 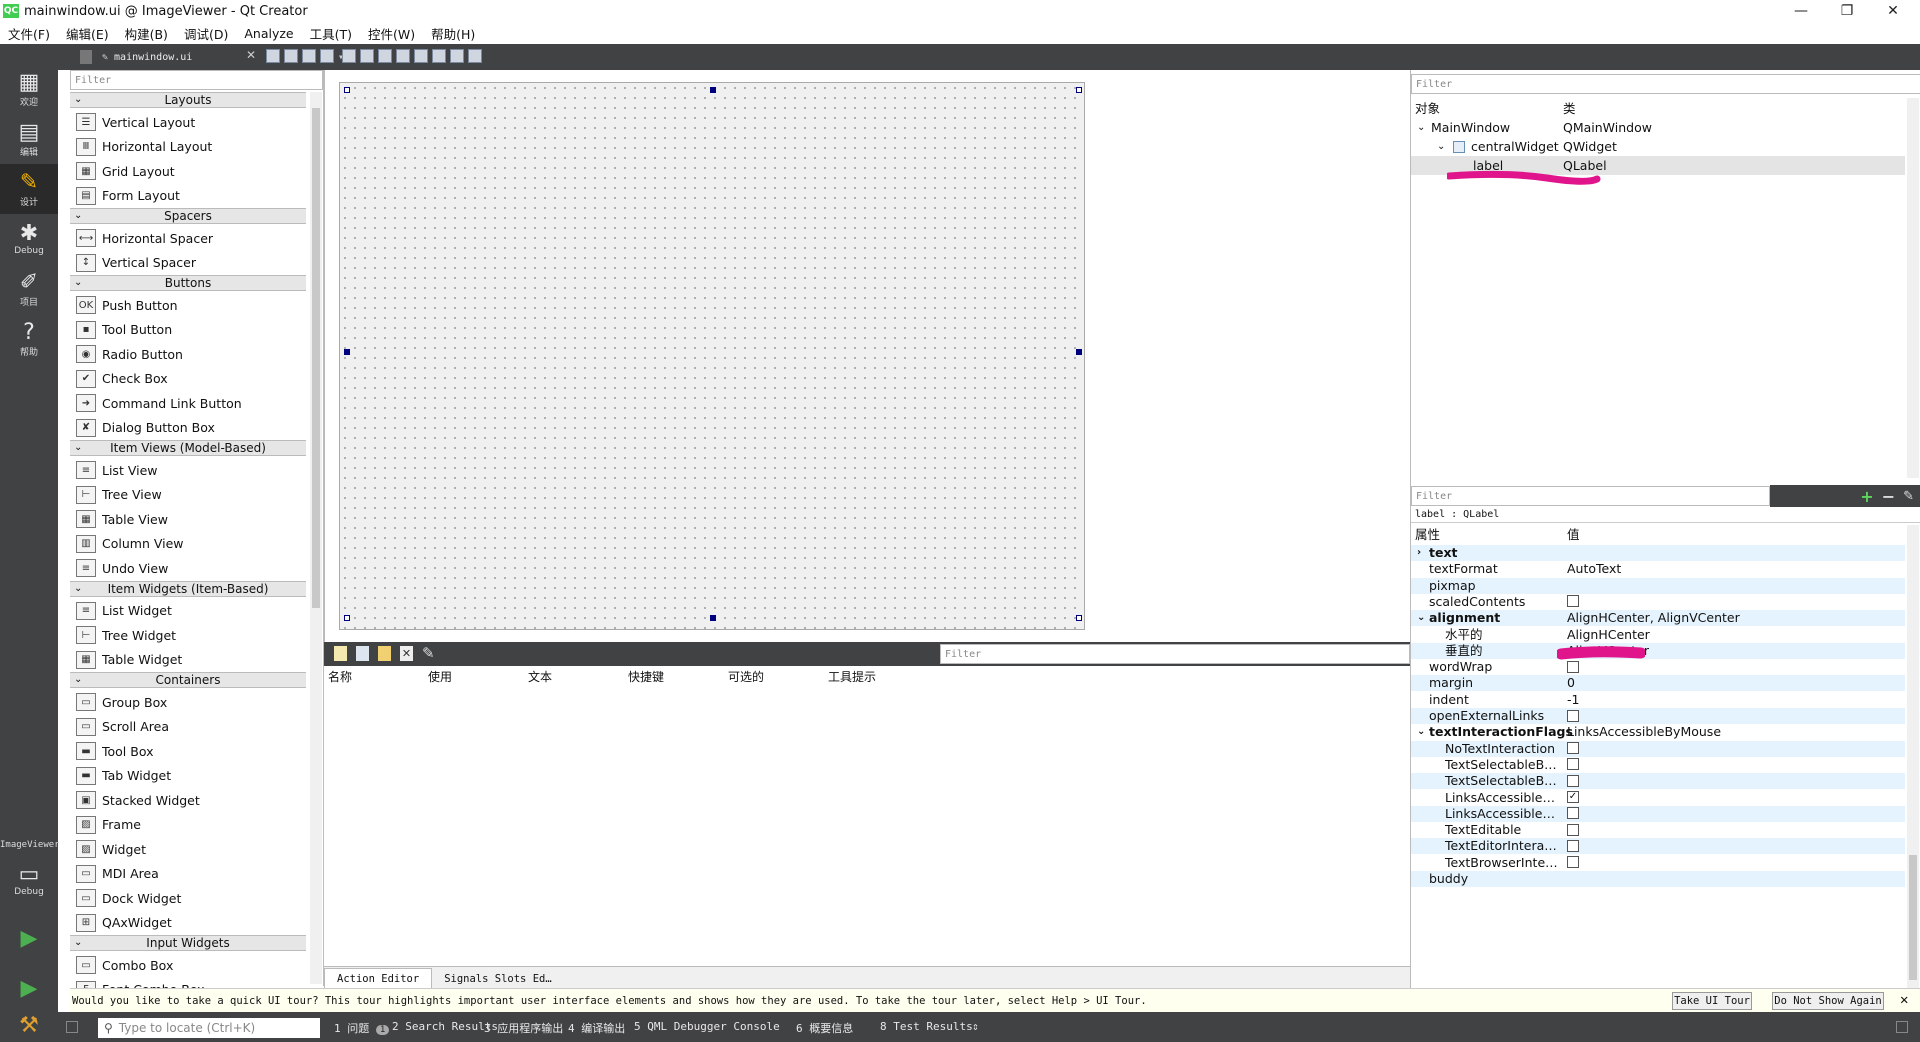 I want to click on property-value: 0, so click(x=1571, y=682).